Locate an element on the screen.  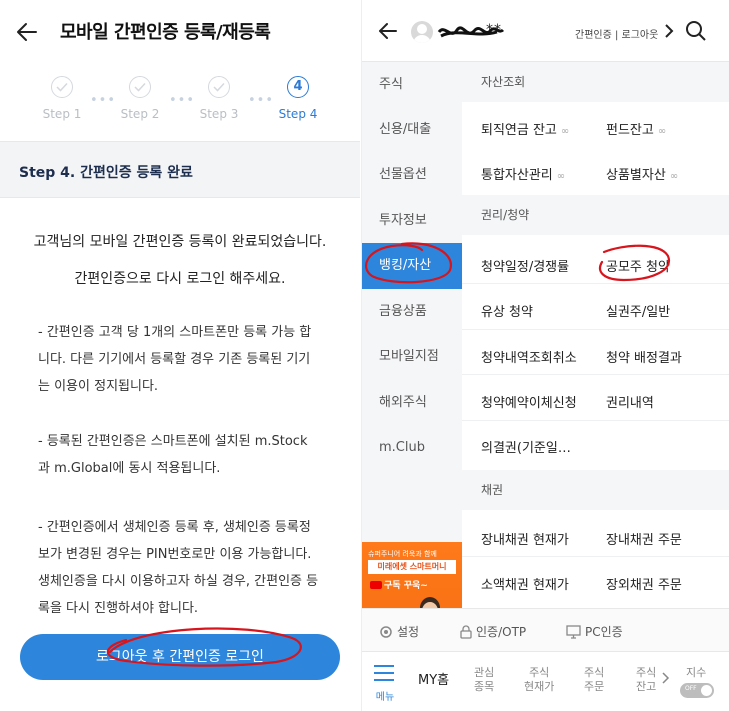
note-line: 록을 다시 진행하셔야 합니다. is located at coordinates (118, 608).